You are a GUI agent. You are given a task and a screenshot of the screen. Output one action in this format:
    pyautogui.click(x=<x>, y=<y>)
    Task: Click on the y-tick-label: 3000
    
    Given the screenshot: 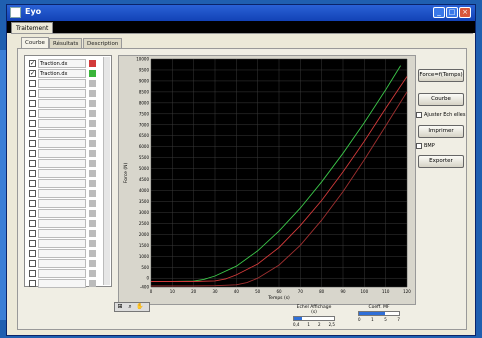 What is the action you would take?
    pyautogui.click(x=144, y=212)
    